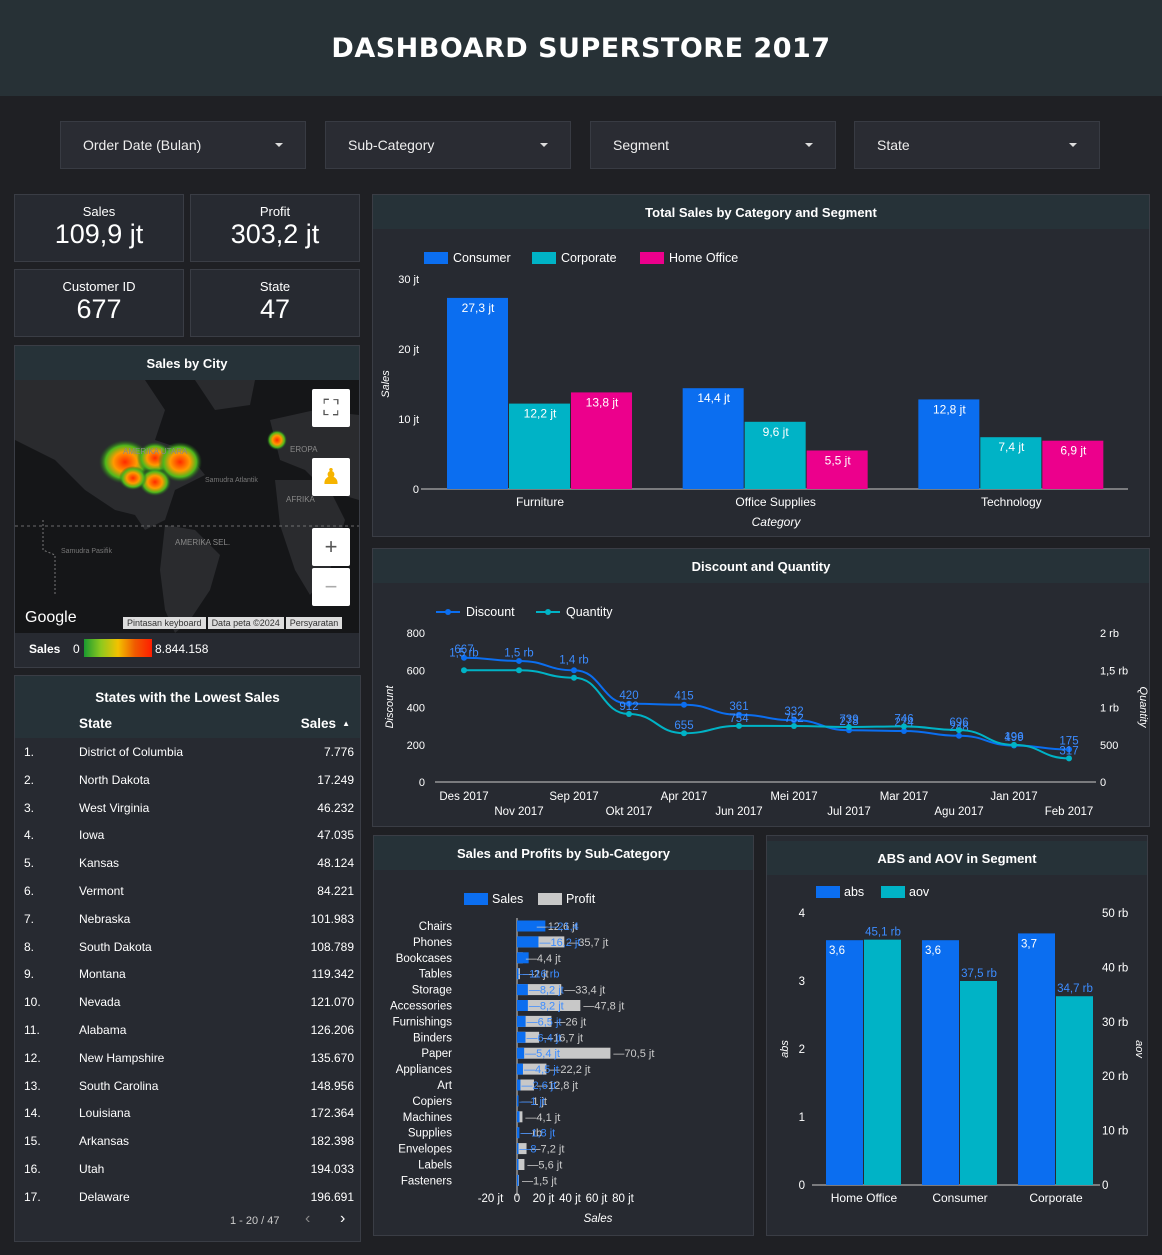 The height and width of the screenshot is (1255, 1162). Describe the element at coordinates (332, 1141) in the screenshot. I see `row-sales: 182.398` at that location.